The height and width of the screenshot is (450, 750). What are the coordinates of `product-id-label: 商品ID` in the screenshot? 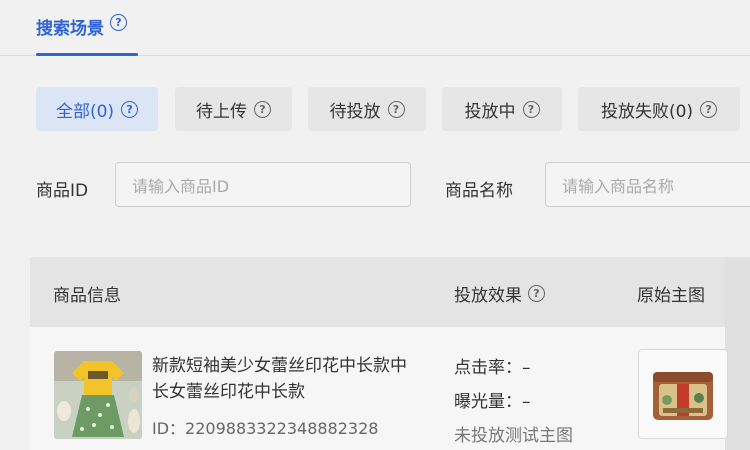 It's located at (62, 191).